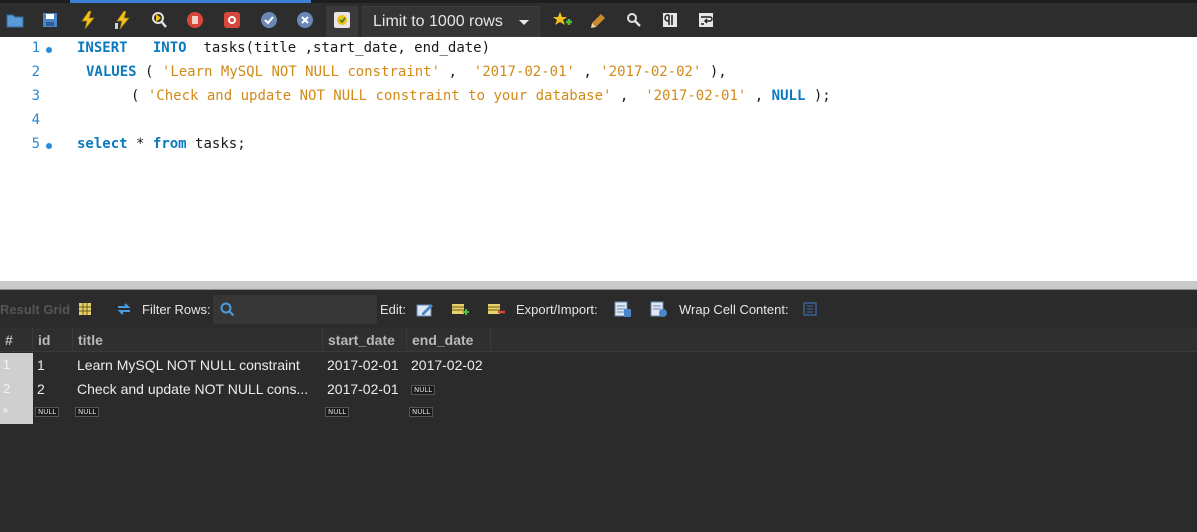 The width and height of the screenshot is (1197, 532). Describe the element at coordinates (169, 48) in the screenshot. I see `keyword-token: INTO` at that location.